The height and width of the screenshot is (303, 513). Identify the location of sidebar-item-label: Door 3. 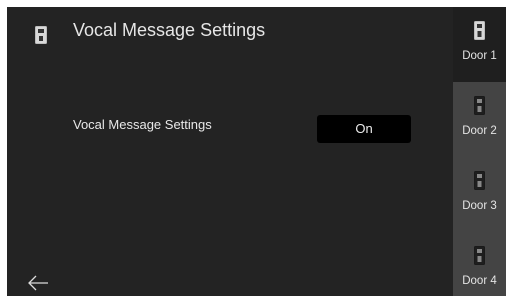
(479, 206).